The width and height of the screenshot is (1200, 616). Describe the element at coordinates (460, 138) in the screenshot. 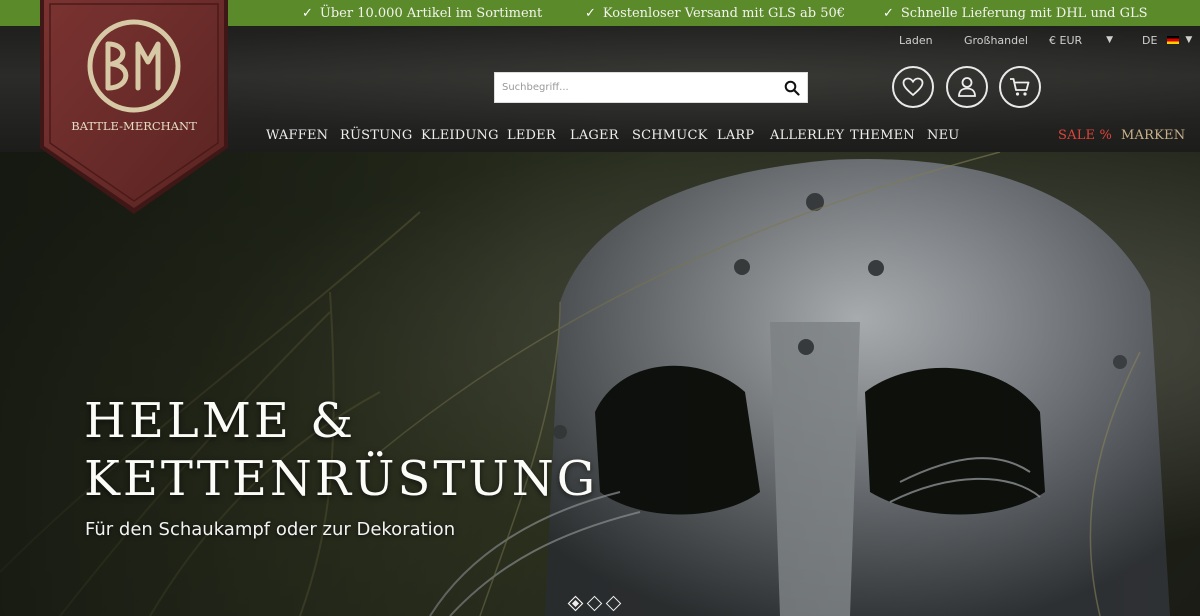

I see `nav-item-kleidung: KLEIDUNG` at that location.